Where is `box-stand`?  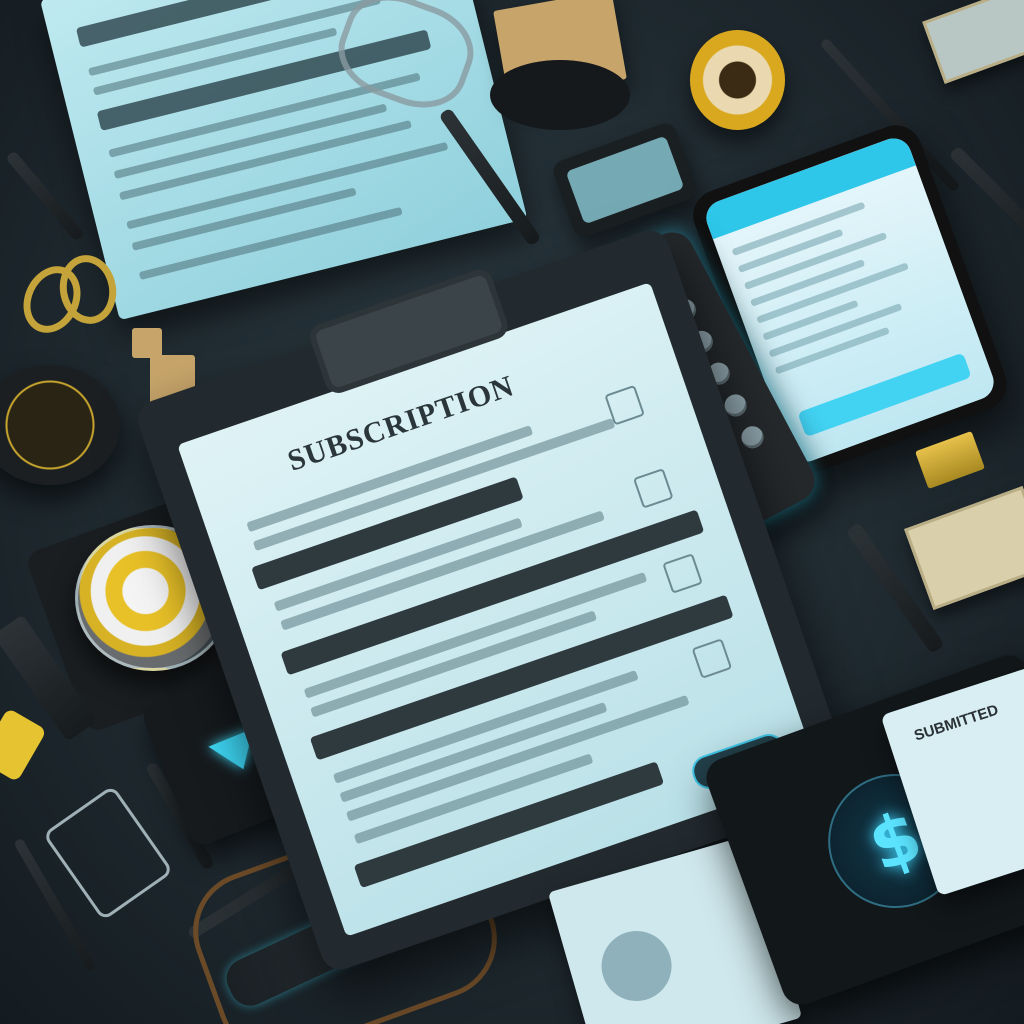 box-stand is located at coordinates (560, 95).